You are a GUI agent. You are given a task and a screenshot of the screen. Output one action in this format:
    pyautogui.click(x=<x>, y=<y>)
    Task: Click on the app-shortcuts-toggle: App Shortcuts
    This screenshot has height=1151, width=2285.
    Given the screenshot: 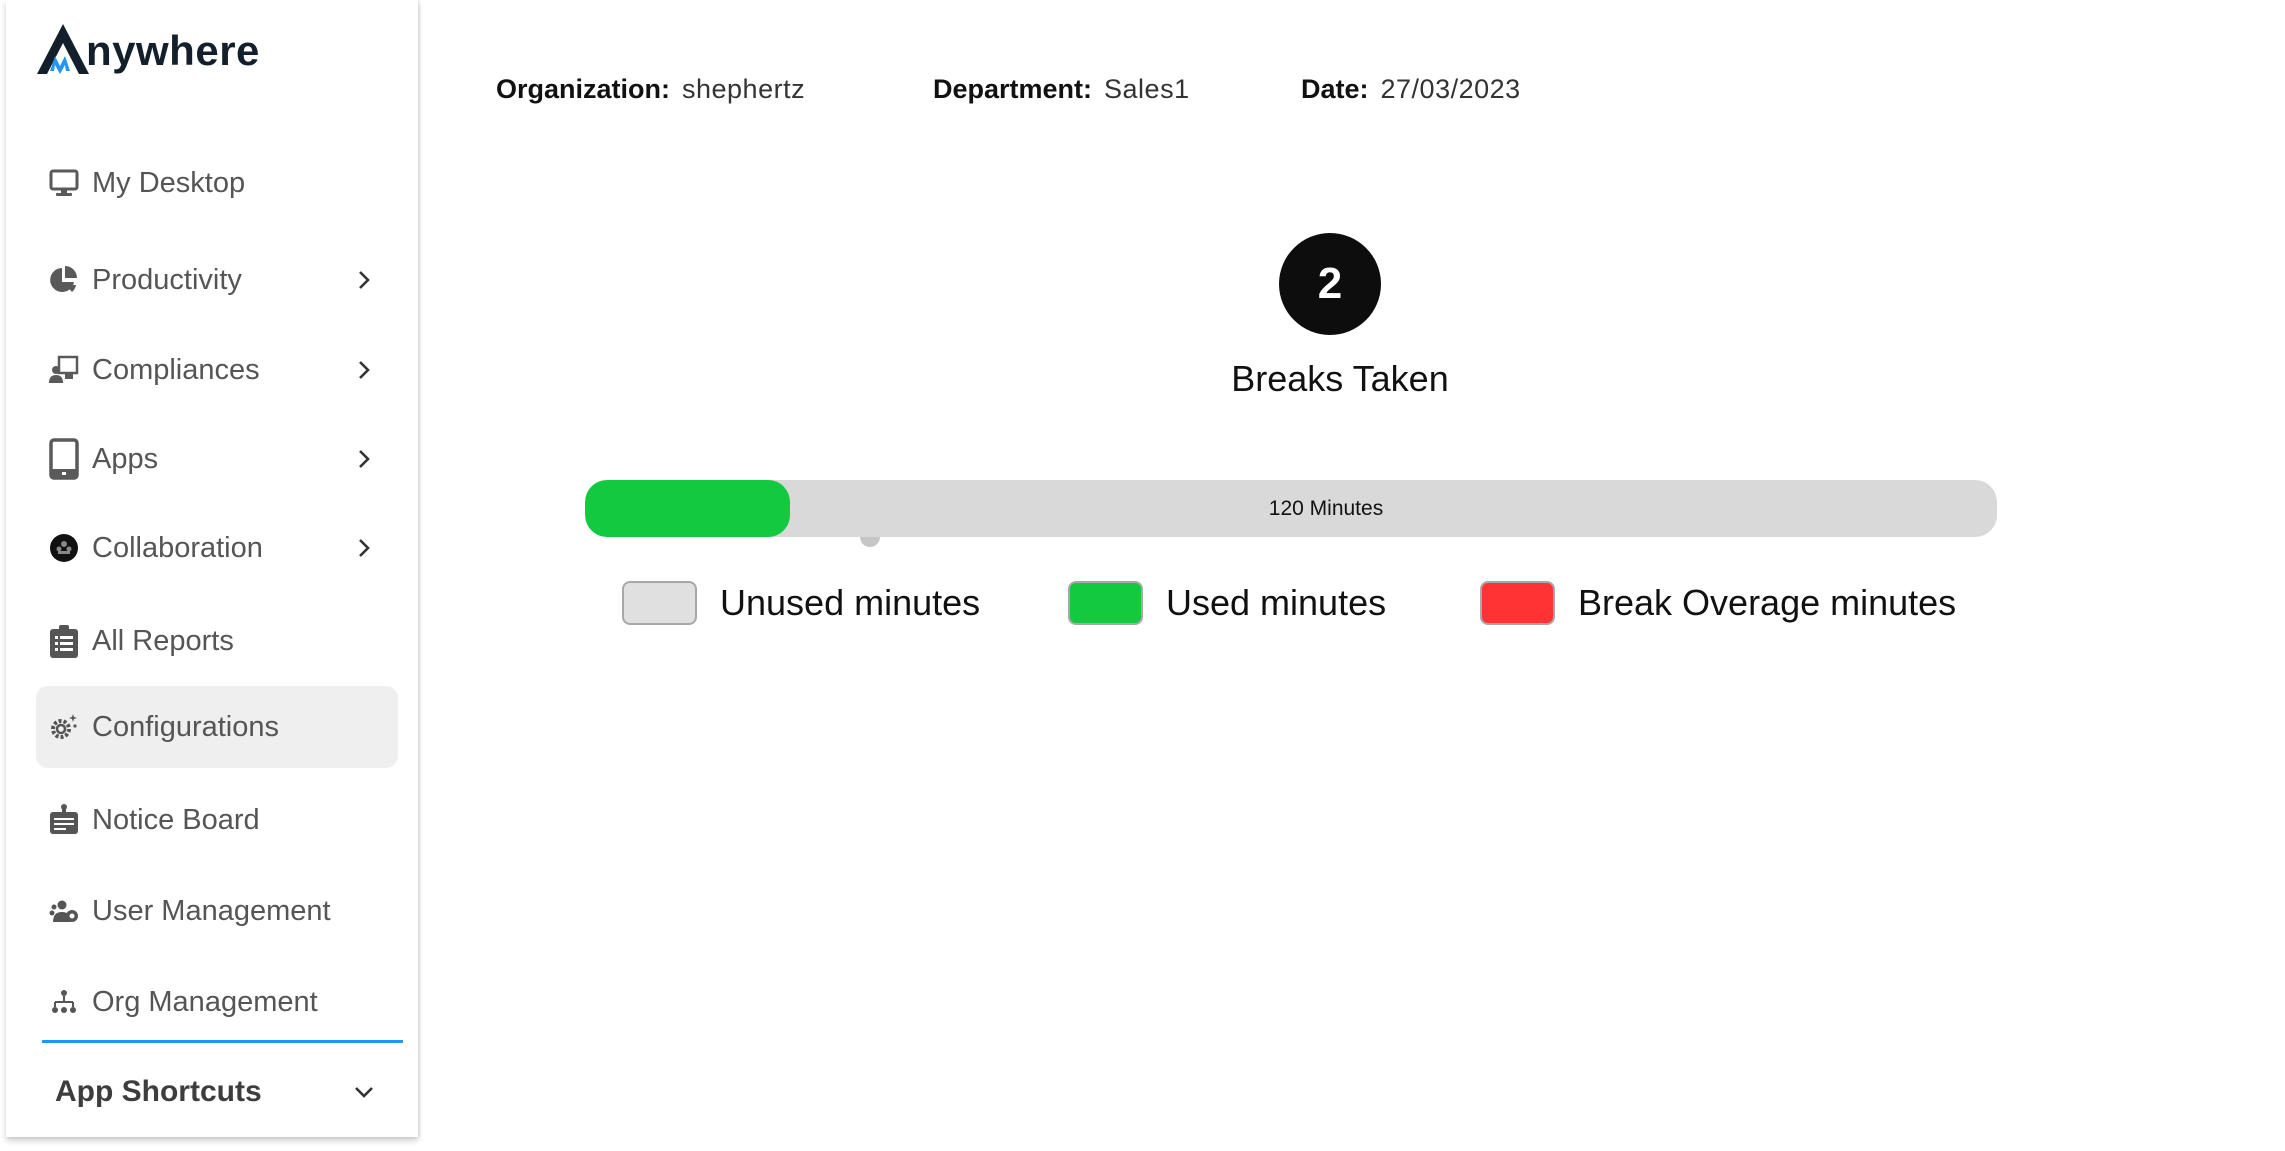 What is the action you would take?
    pyautogui.click(x=217, y=1092)
    